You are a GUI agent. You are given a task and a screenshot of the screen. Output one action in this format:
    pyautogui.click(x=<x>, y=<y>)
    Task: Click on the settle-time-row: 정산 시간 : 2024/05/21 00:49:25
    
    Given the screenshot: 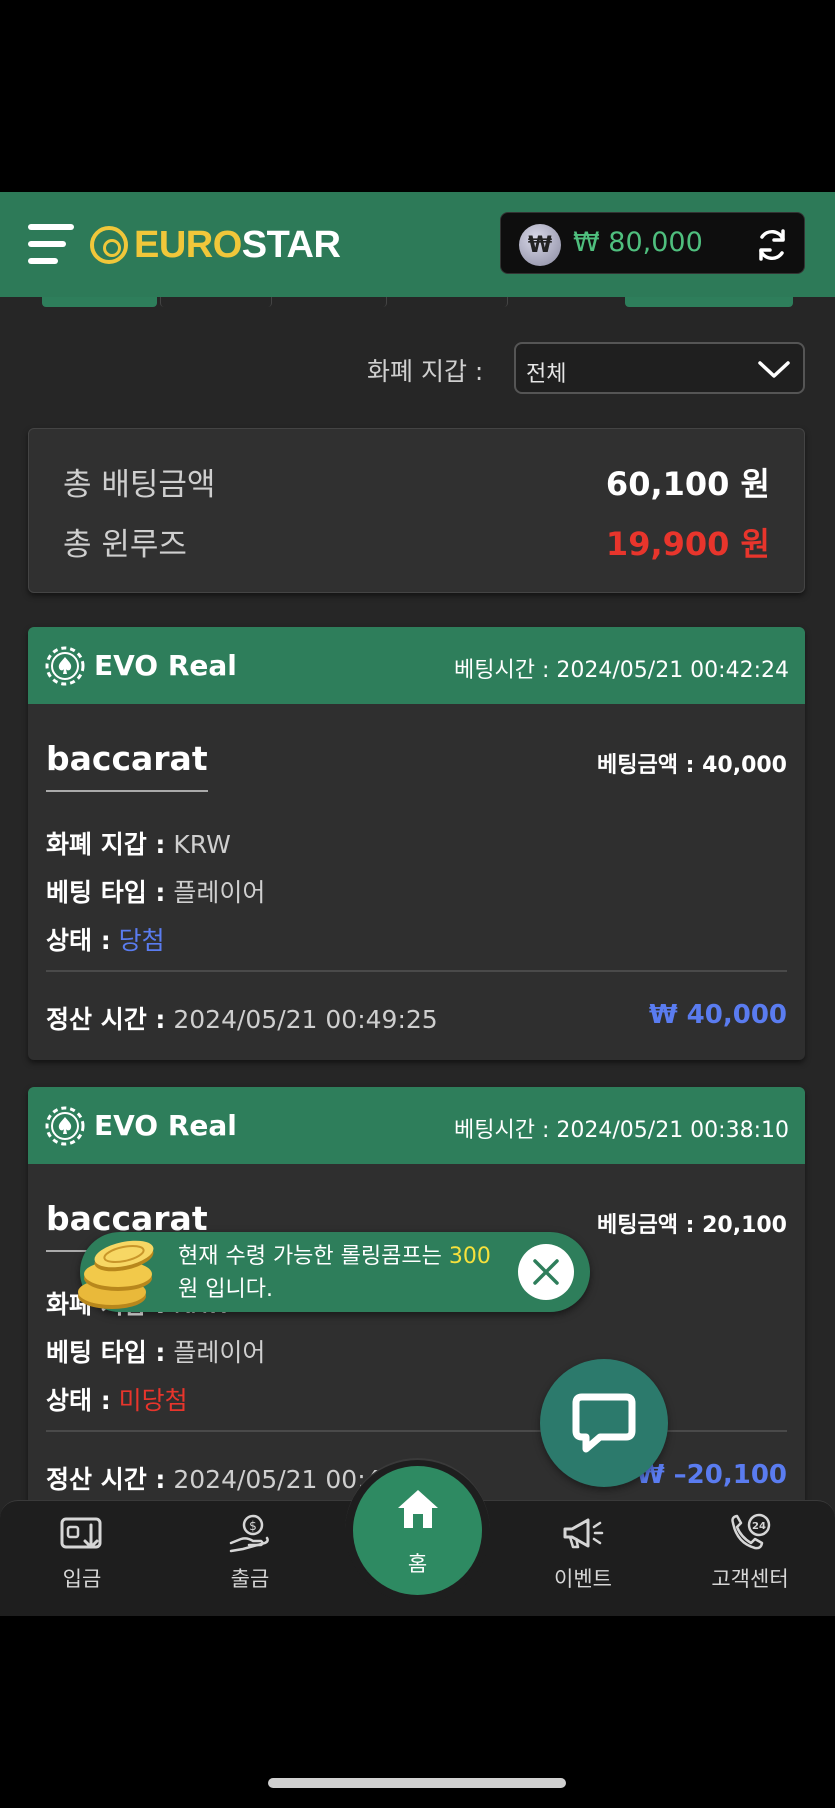 What is the action you would take?
    pyautogui.click(x=242, y=1019)
    